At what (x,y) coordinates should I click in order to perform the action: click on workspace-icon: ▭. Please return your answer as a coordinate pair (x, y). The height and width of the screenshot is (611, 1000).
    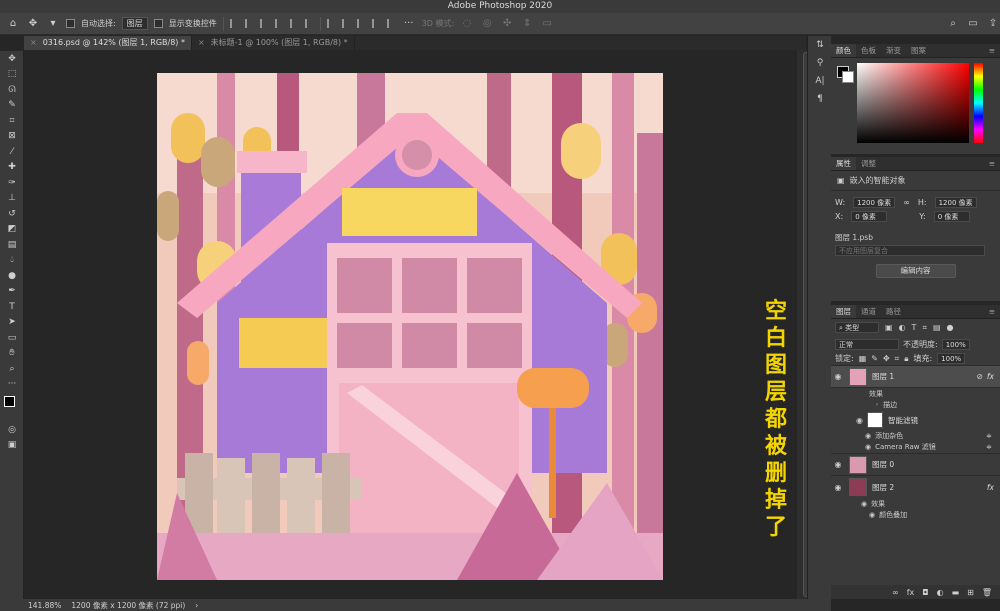
    Looking at the image, I should click on (973, 24).